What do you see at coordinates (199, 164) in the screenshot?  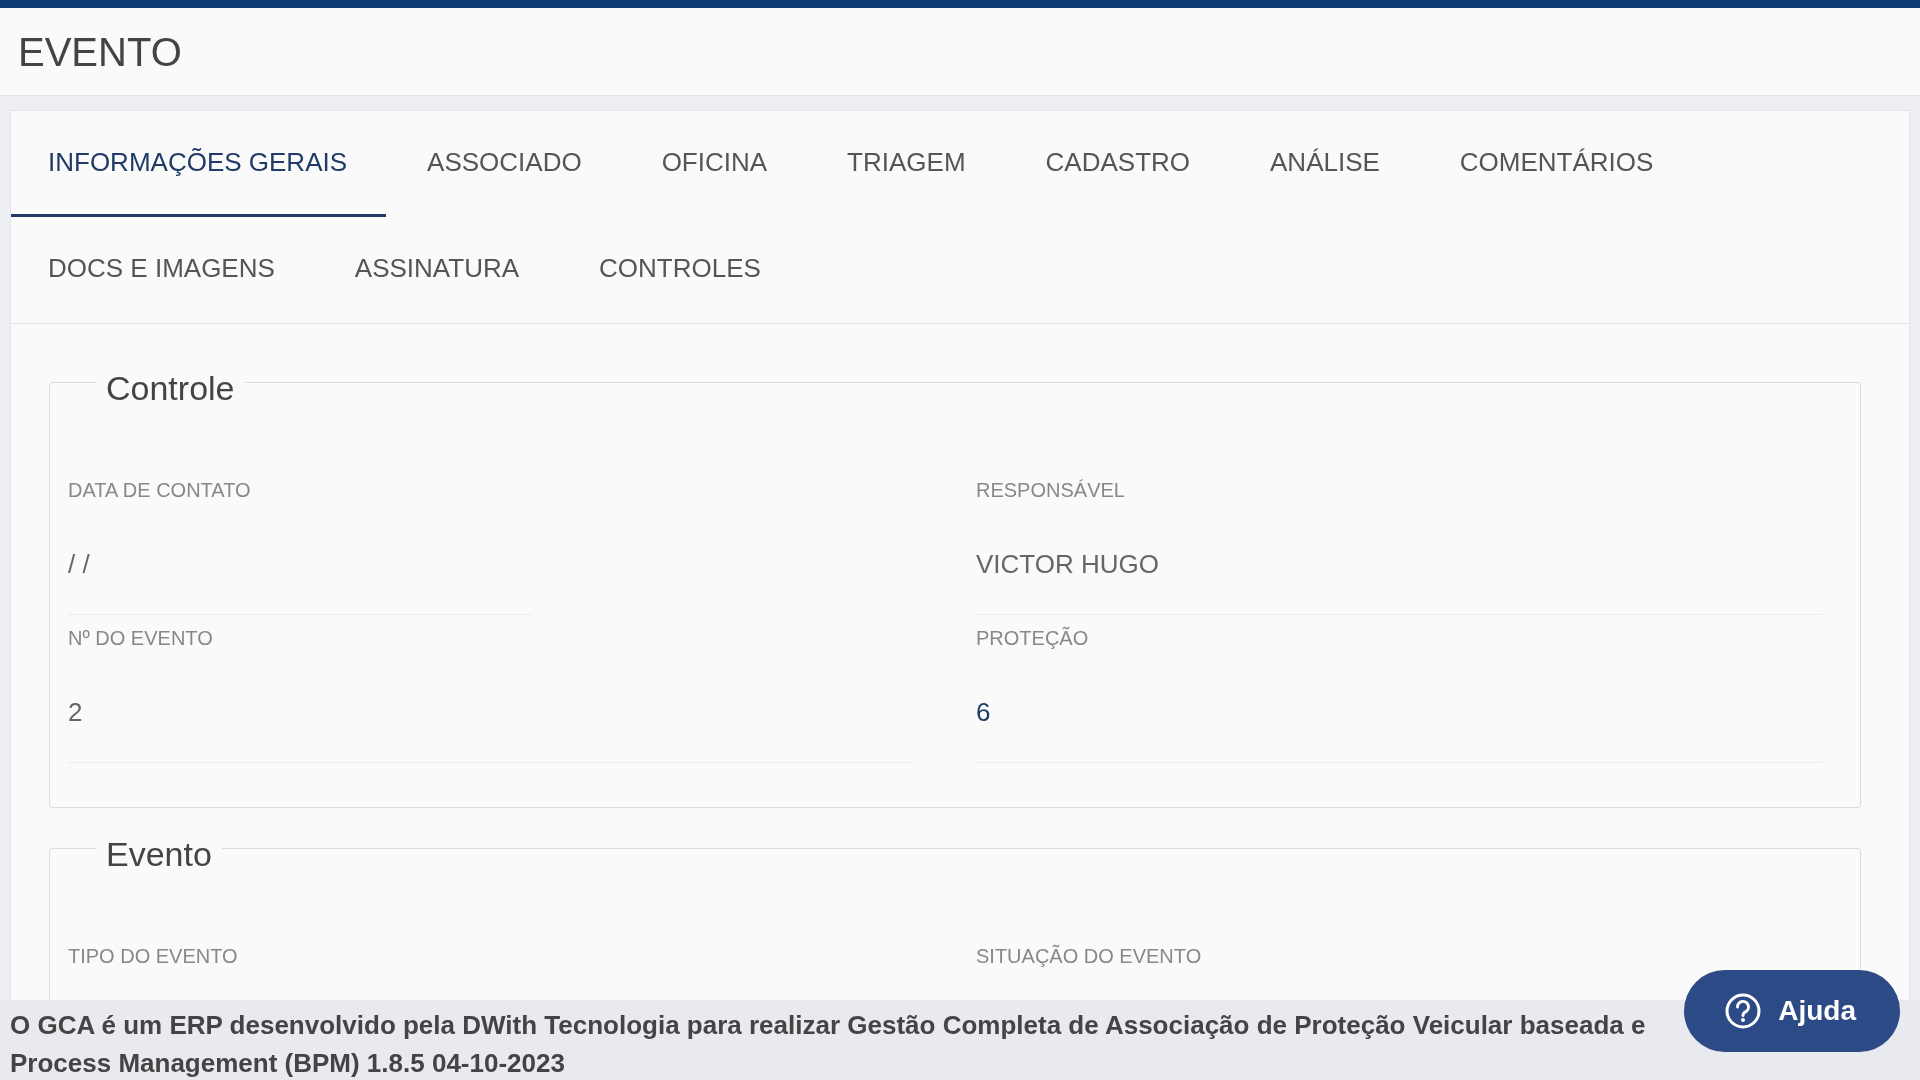 I see `tab: INFORMAÇÕES GERAIS` at bounding box center [199, 164].